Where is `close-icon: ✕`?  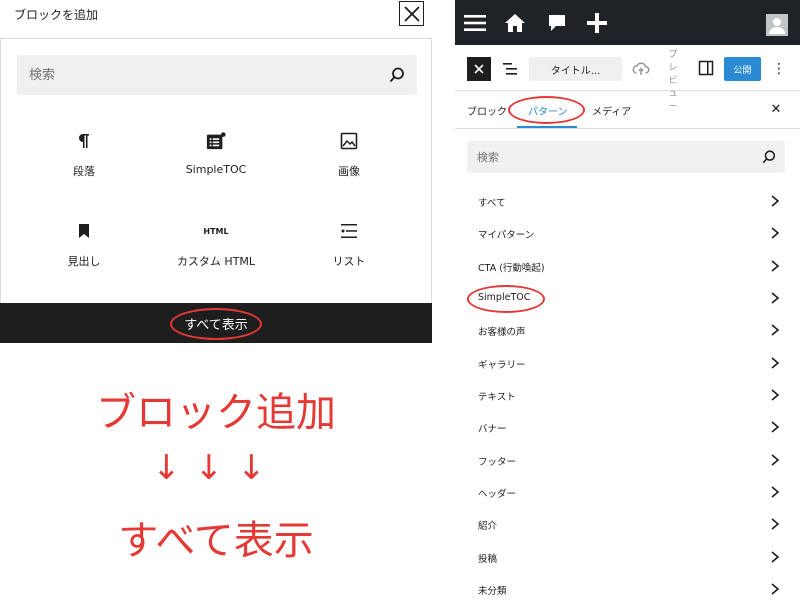
close-icon: ✕ is located at coordinates (776, 109).